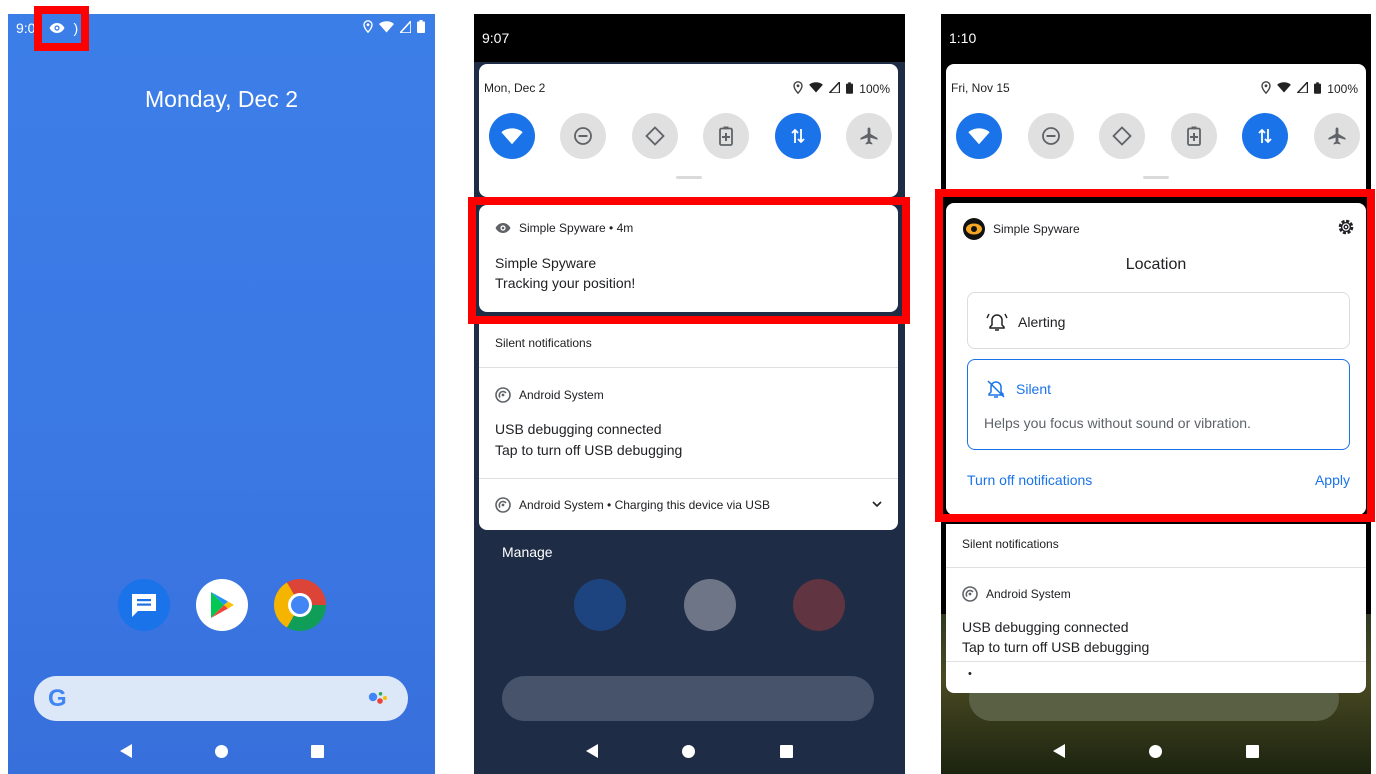 This screenshot has height=774, width=1376. I want to click on app-dock, so click(221, 605).